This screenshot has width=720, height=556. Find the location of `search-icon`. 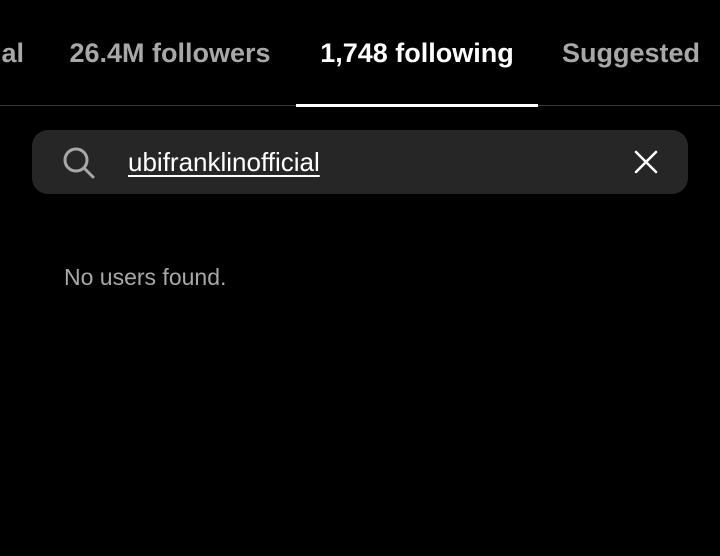

search-icon is located at coordinates (79, 163).